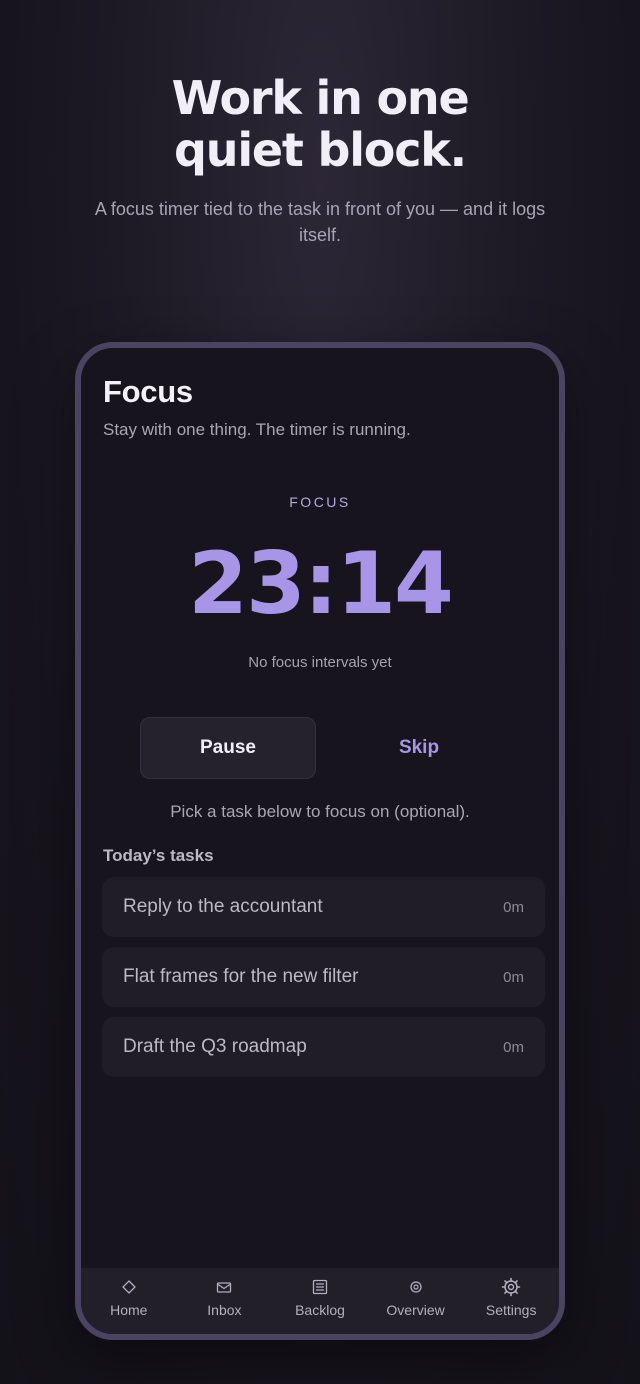  I want to click on tab-backlog: Backlog, so click(320, 1301).